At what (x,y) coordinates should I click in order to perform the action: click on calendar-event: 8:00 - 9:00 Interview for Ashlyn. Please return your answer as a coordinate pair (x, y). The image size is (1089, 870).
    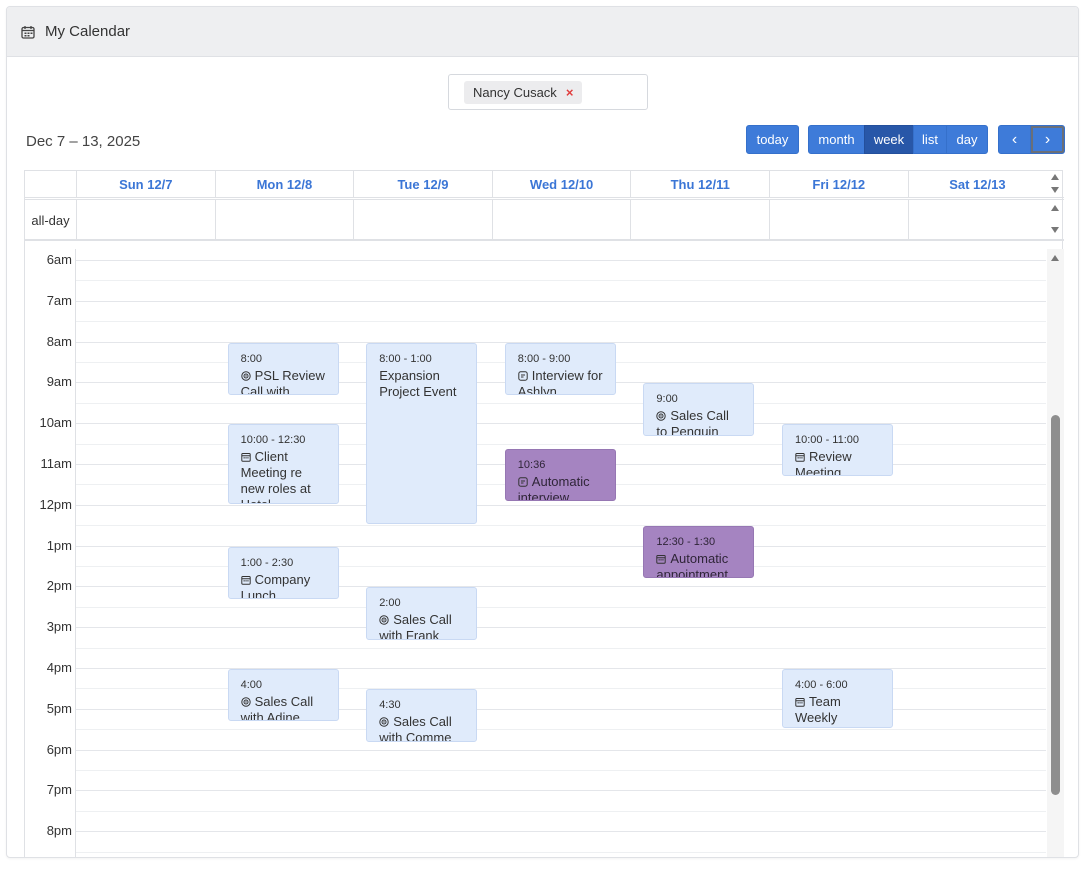
    Looking at the image, I should click on (560, 368).